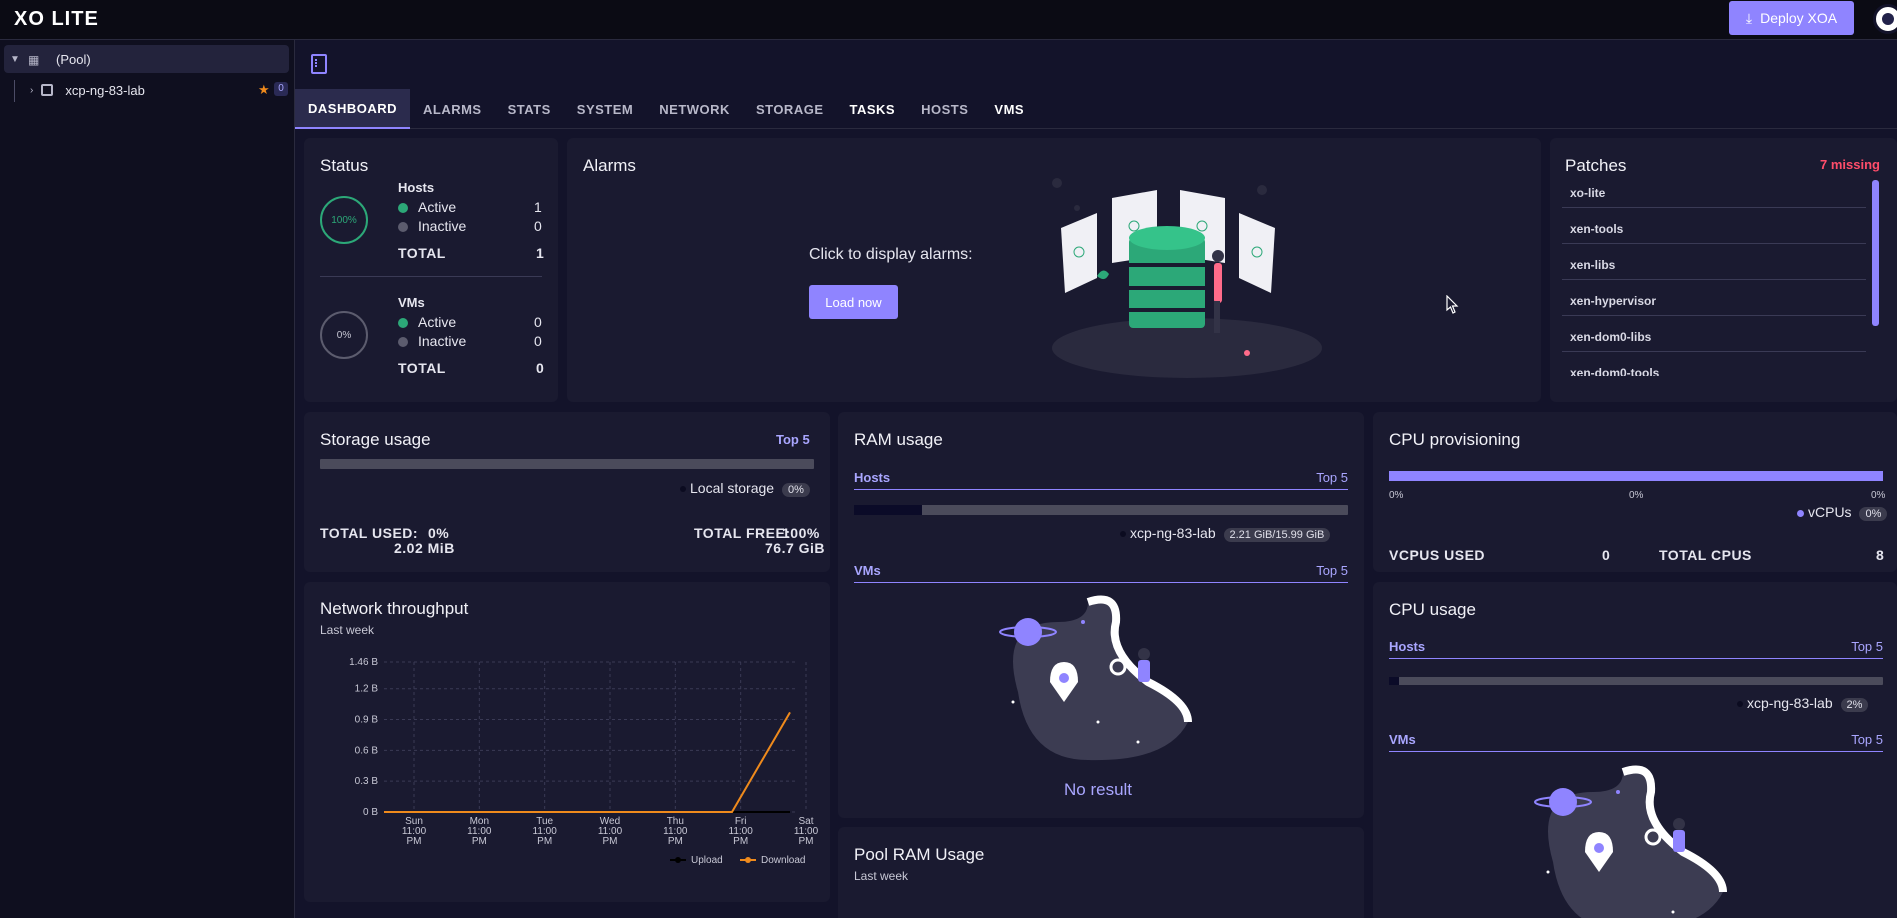  I want to click on vms-inactive-count: 0, so click(538, 341).